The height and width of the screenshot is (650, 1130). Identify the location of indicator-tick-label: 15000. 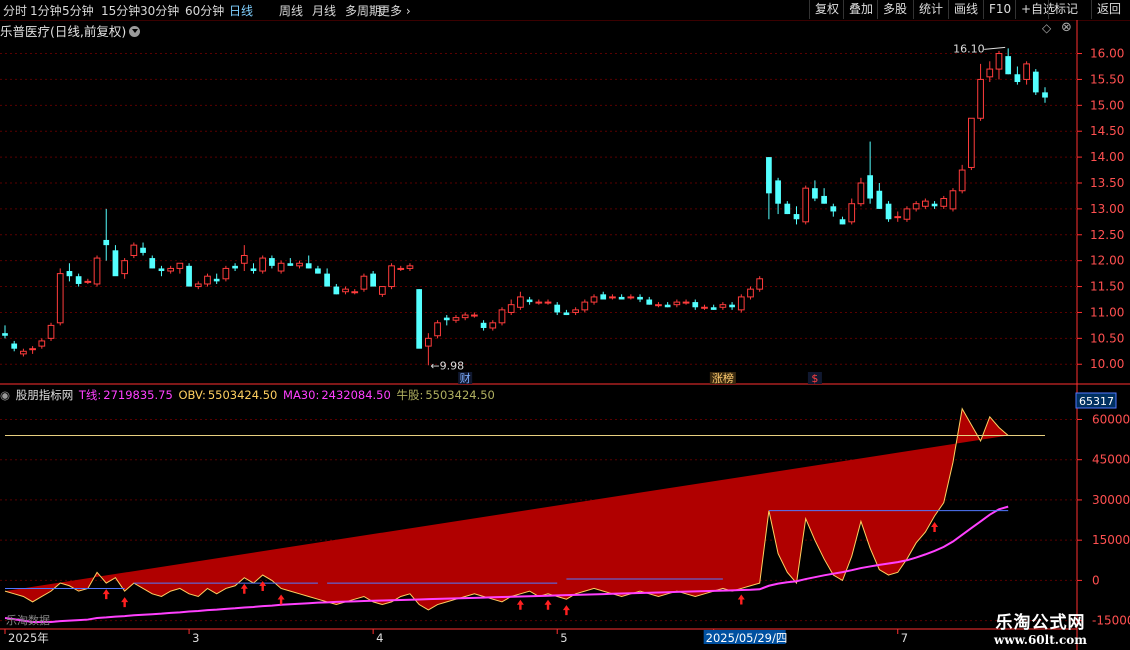
(1111, 540).